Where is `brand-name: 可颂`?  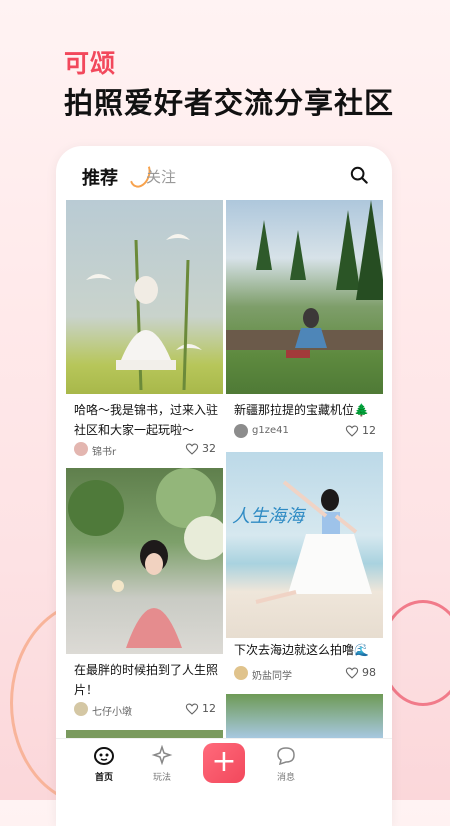
brand-name: 可颂 is located at coordinates (90, 63).